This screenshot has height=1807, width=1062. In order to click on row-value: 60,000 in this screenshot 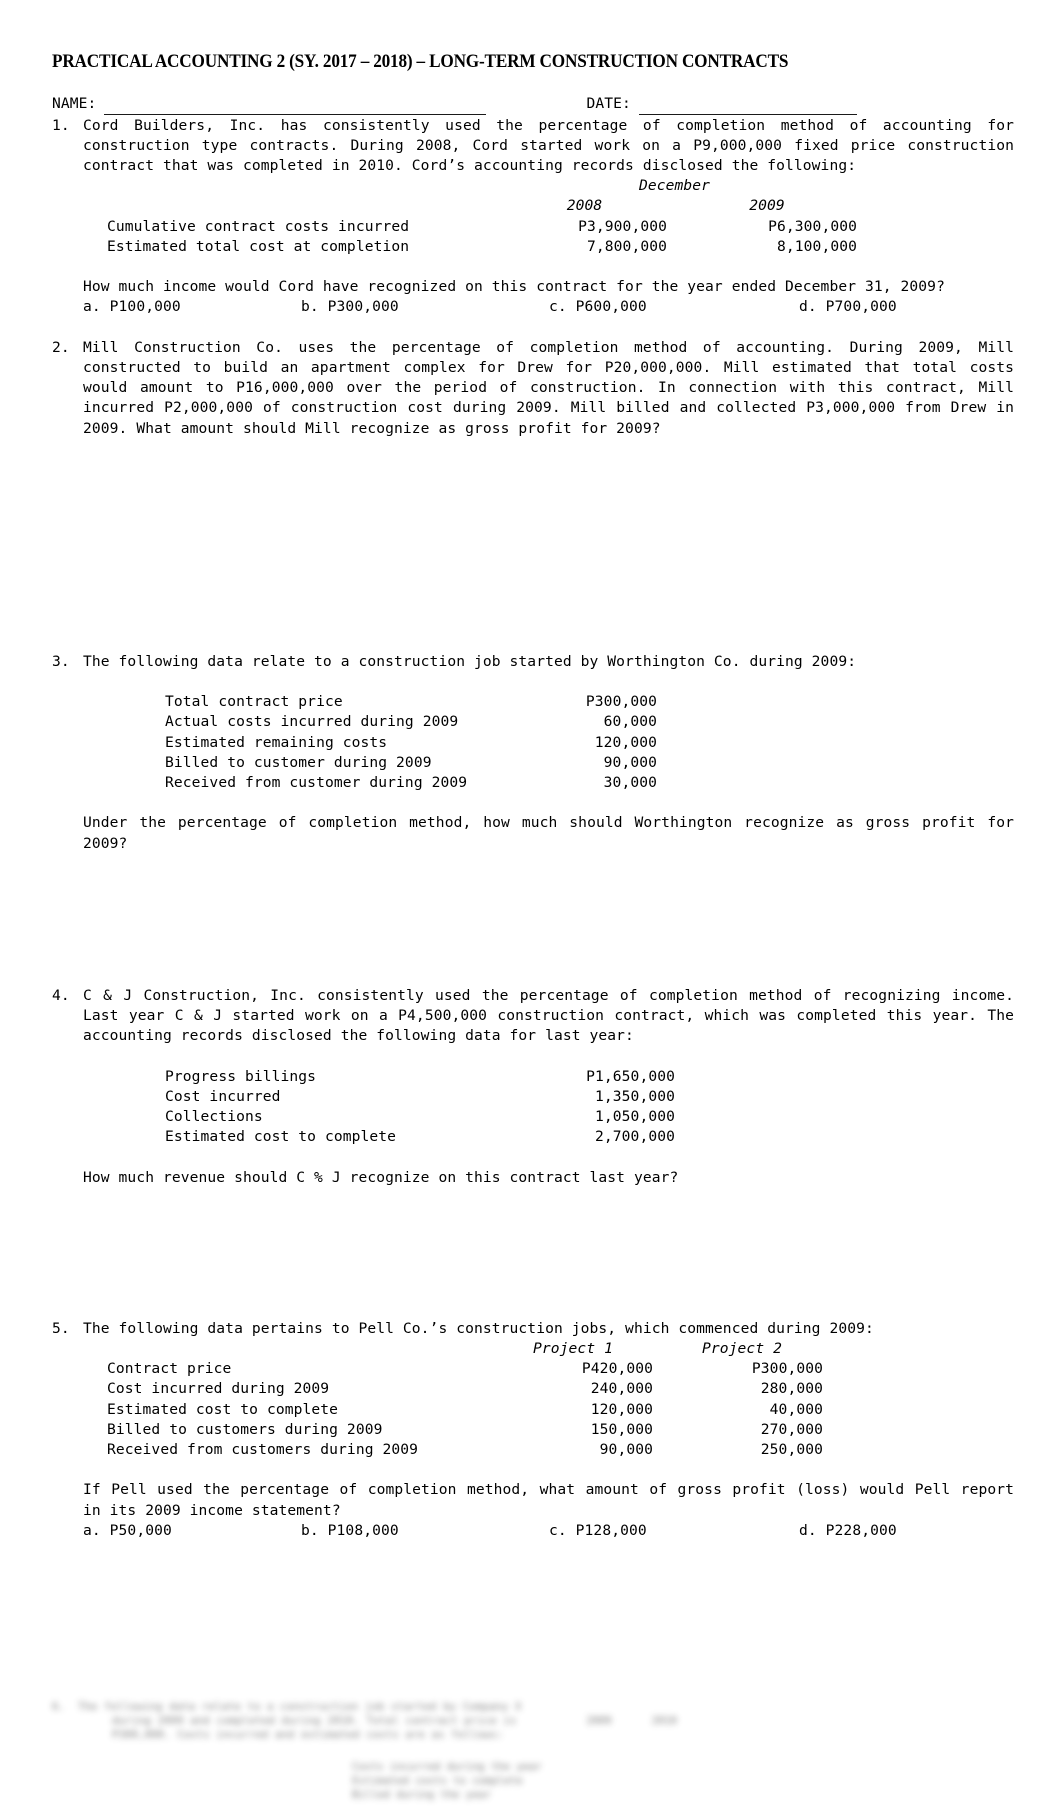, I will do `click(630, 722)`.